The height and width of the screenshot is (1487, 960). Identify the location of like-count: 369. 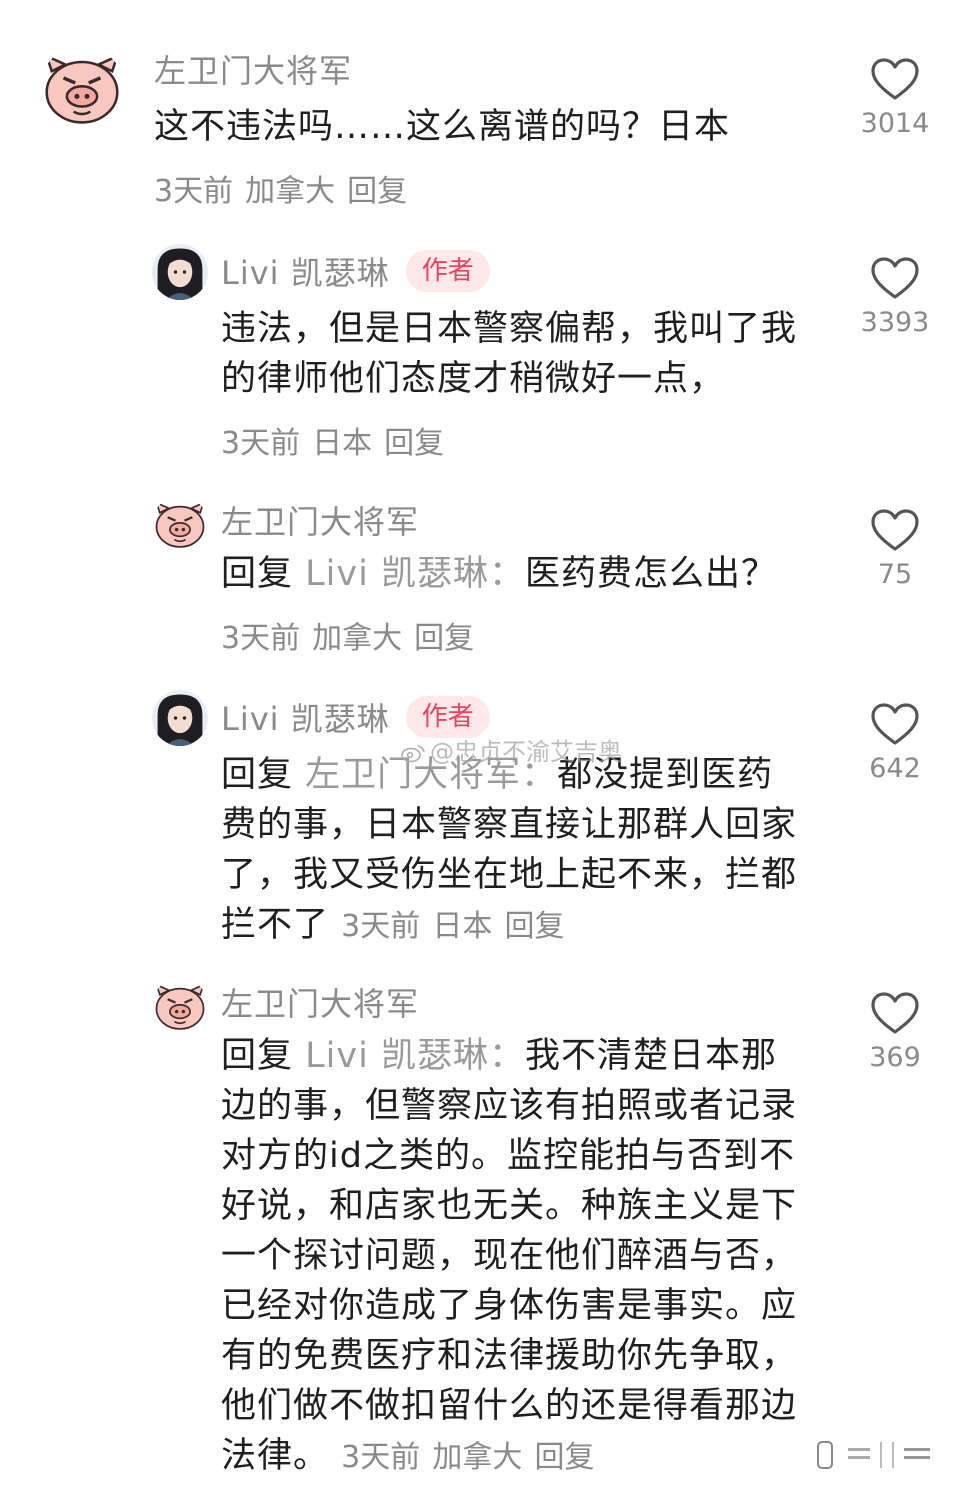
(895, 1057).